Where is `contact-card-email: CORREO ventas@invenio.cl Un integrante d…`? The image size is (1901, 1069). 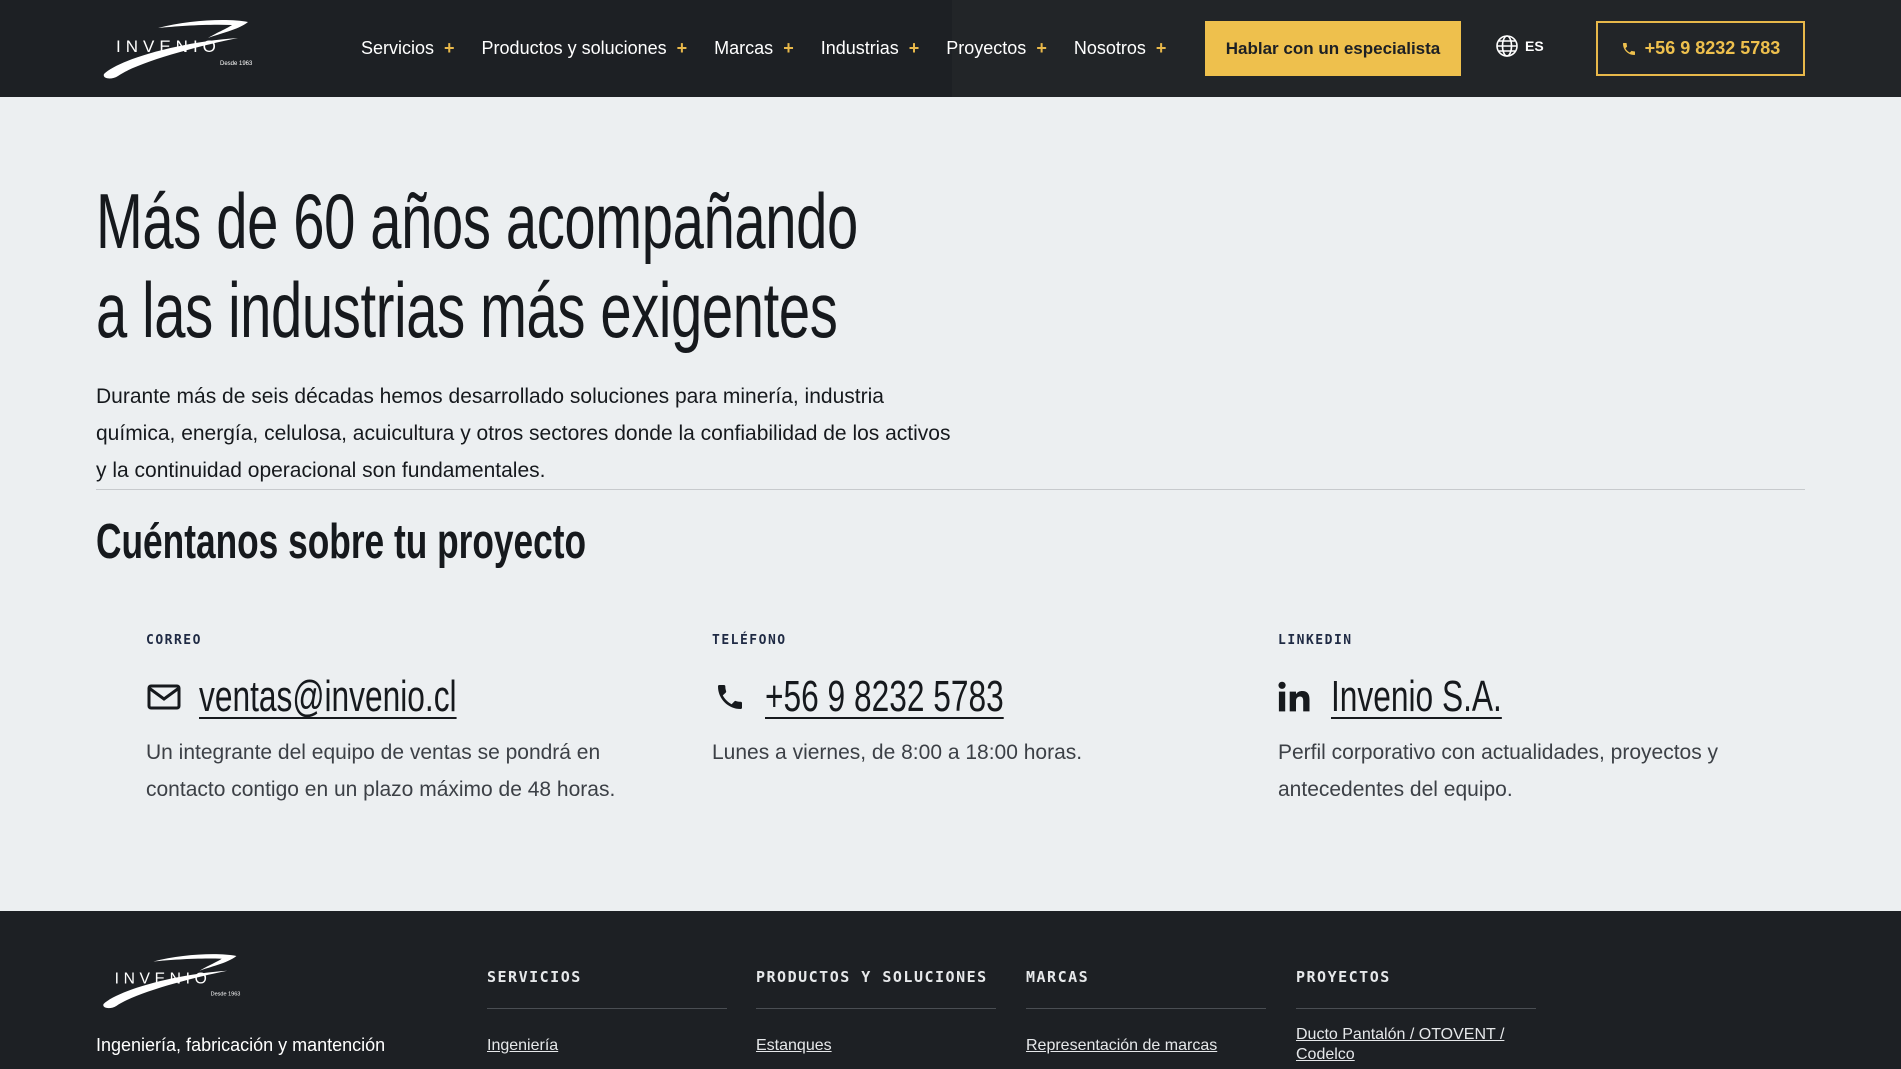
contact-card-email: CORREO ventas@invenio.cl Un integrante d… is located at coordinates (406, 720).